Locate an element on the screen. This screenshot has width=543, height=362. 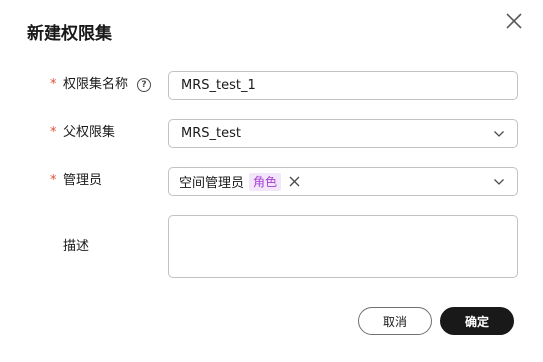
parent-label-group: * 父权限集 is located at coordinates (82, 133).